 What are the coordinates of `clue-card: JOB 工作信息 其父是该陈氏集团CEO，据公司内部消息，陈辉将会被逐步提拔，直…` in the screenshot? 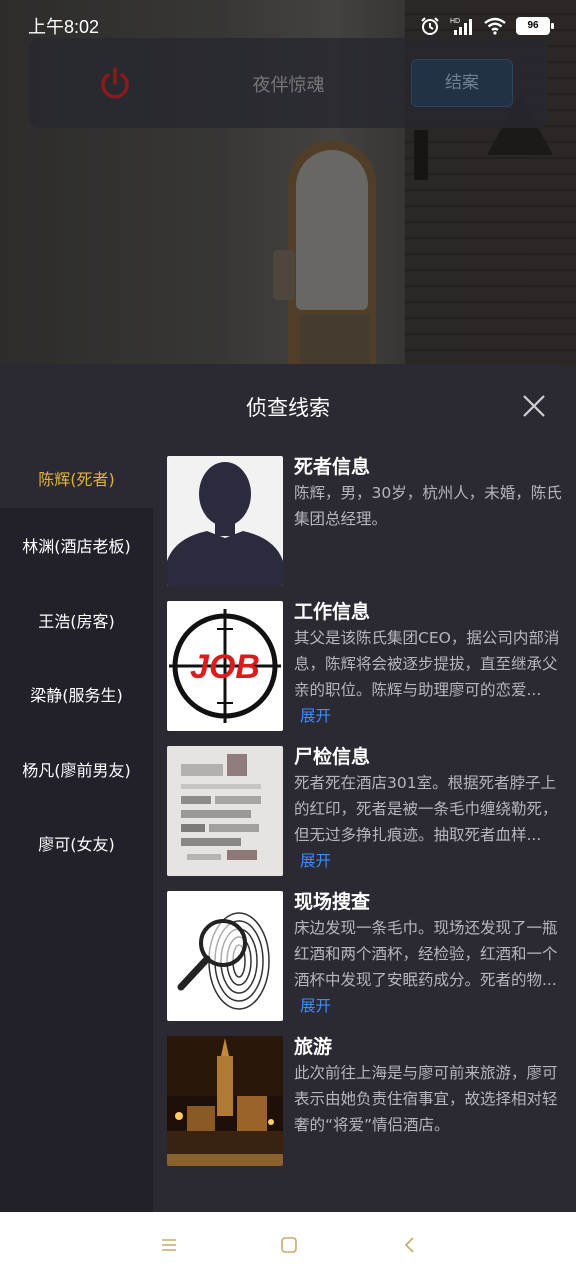 It's located at (371, 673).